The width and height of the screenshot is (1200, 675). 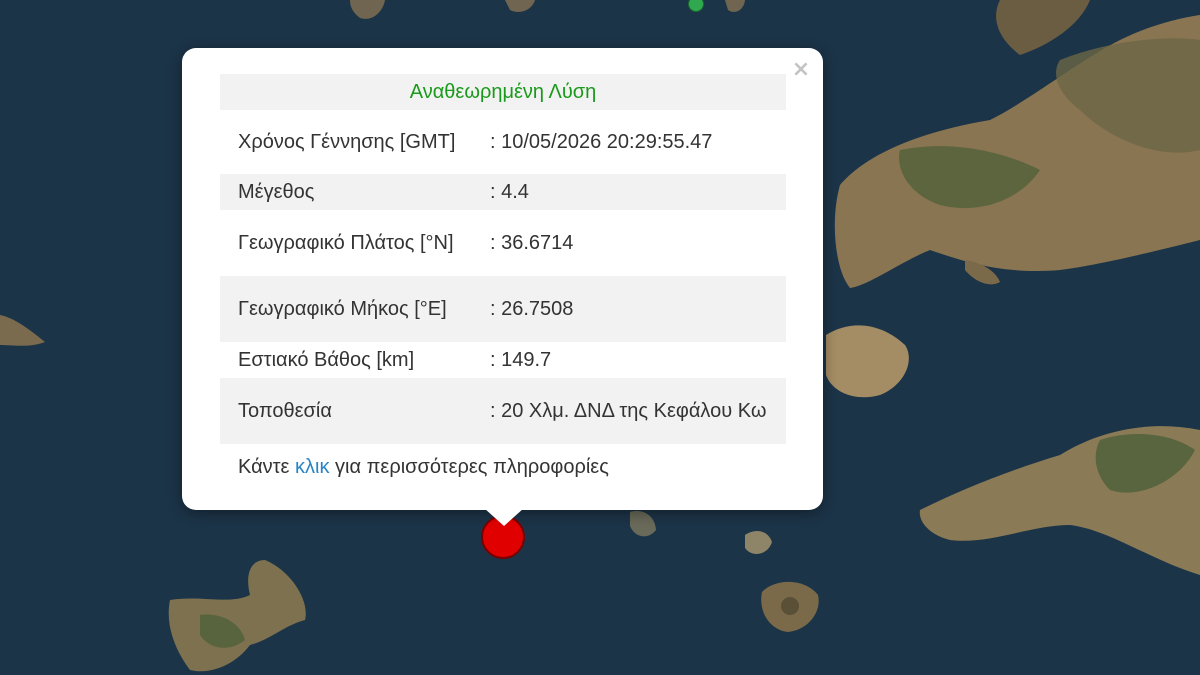 What do you see at coordinates (630, 192) in the screenshot?
I see `row-value: : 4.4` at bounding box center [630, 192].